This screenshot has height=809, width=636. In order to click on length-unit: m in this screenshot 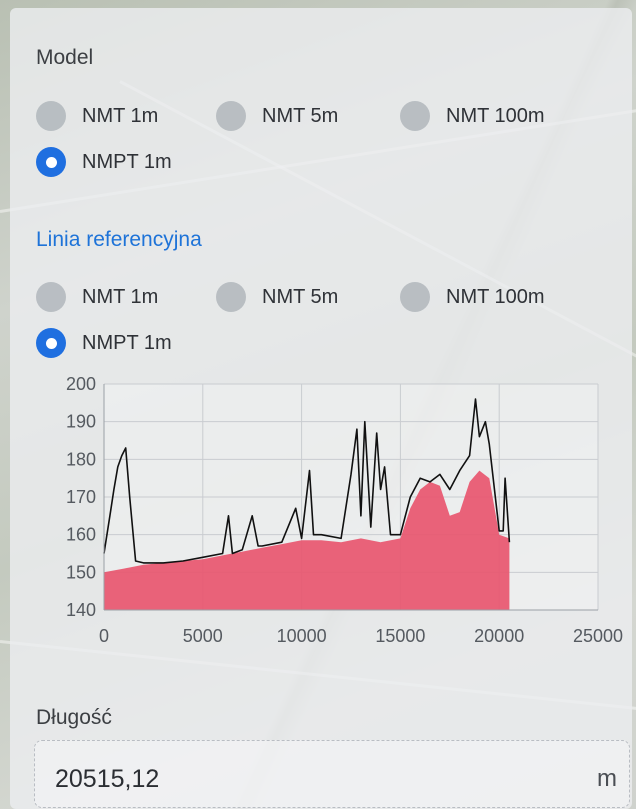, I will do `click(607, 778)`.